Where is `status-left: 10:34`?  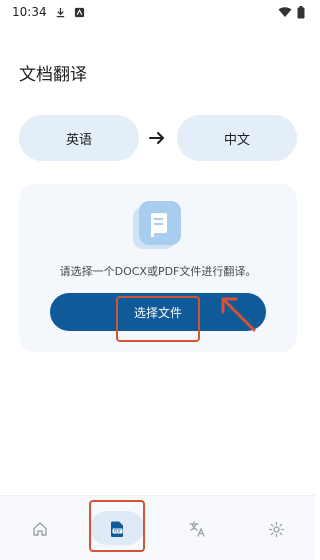 status-left: 10:34 is located at coordinates (48, 12).